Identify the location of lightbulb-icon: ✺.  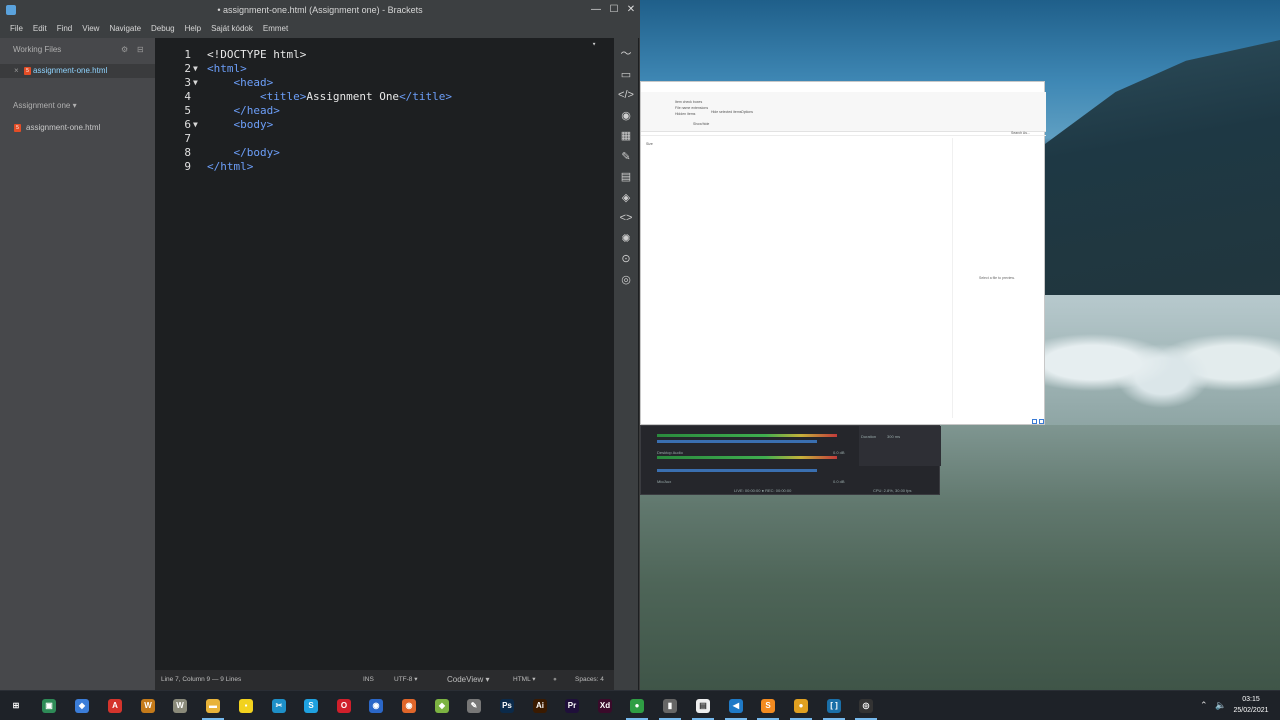
(626, 239).